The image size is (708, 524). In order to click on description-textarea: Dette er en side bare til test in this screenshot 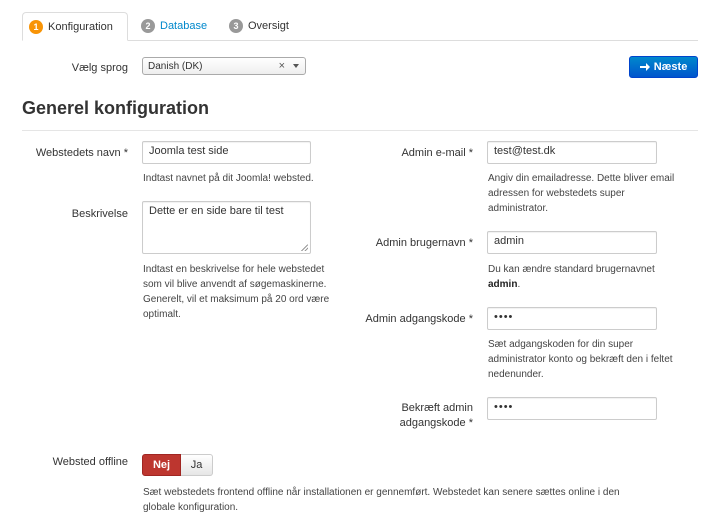, I will do `click(226, 227)`.